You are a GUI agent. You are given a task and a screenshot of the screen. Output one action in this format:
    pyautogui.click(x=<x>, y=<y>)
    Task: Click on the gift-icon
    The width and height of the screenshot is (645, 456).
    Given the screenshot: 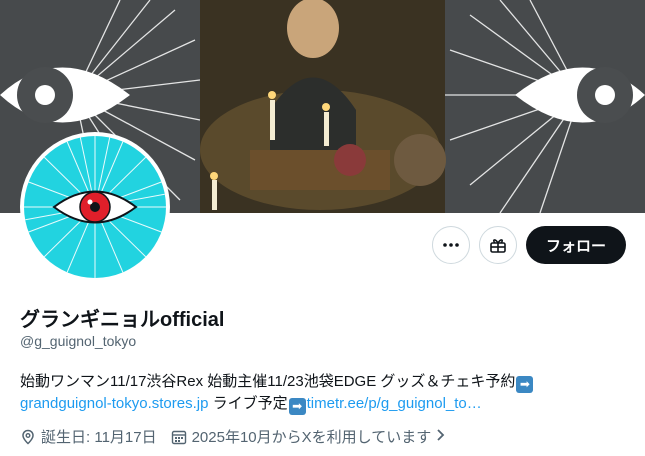 What is the action you would take?
    pyautogui.click(x=498, y=246)
    